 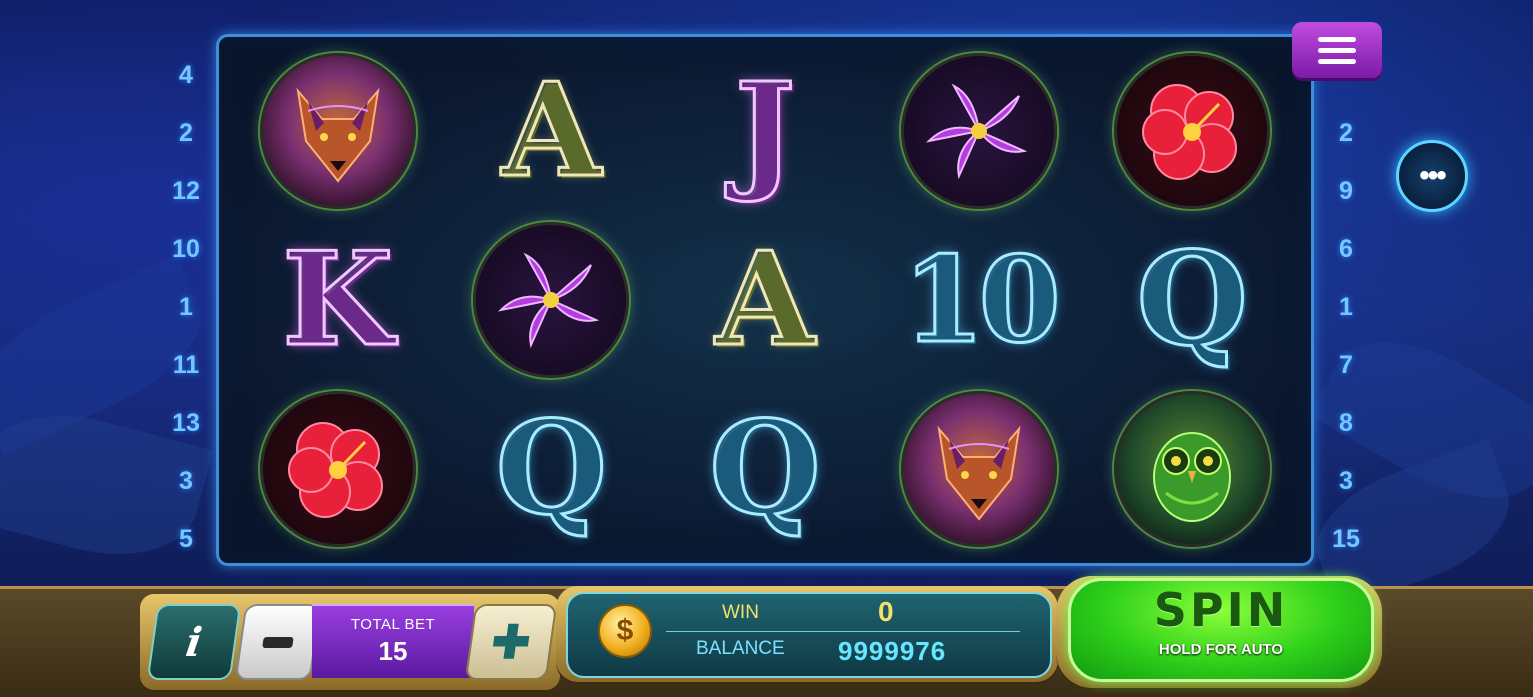 What do you see at coordinates (1346, 539) in the screenshot?
I see `payline-number: 15` at bounding box center [1346, 539].